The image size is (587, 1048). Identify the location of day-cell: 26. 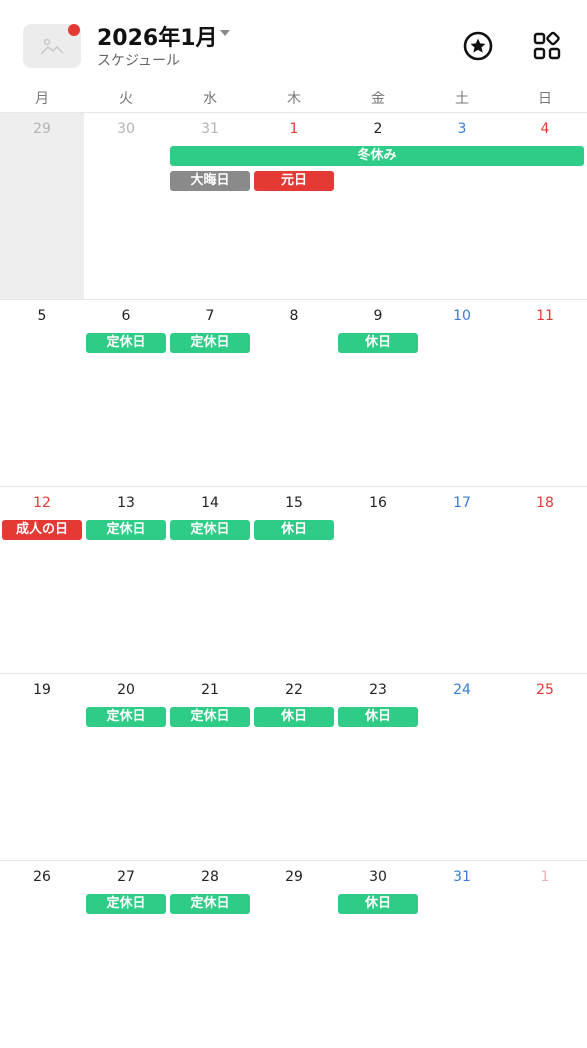
(42, 954).